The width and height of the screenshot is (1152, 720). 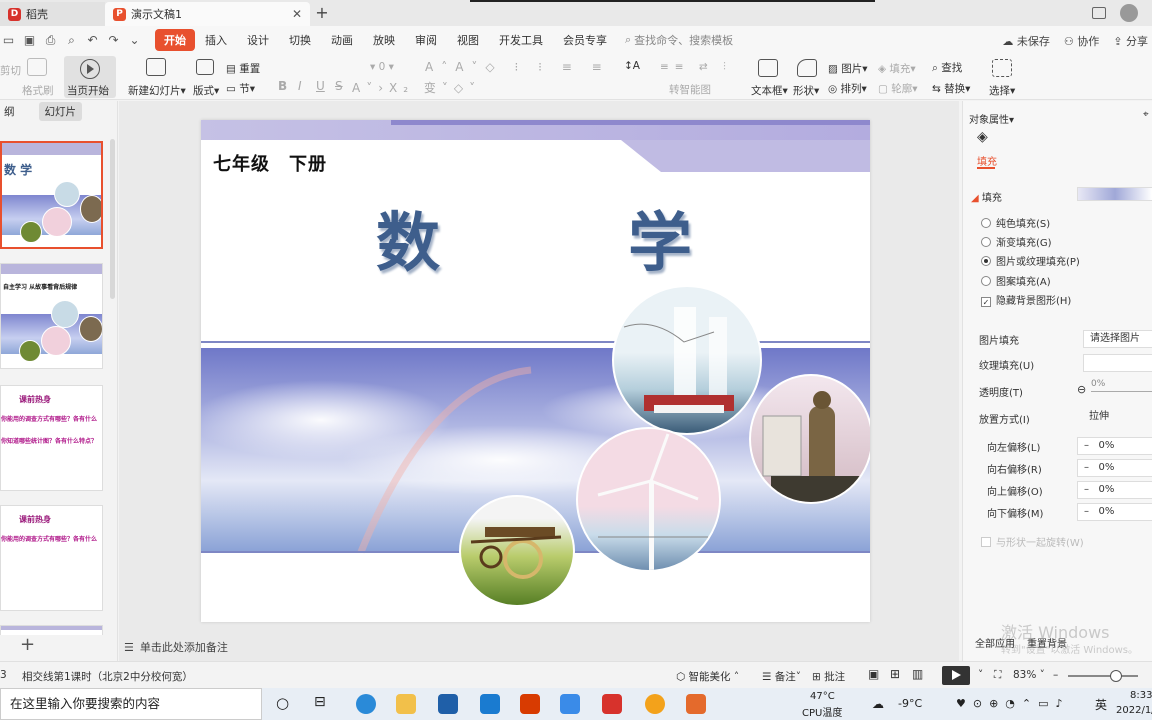 What do you see at coordinates (1099, 13) in the screenshot?
I see `window-layout-icon` at bounding box center [1099, 13].